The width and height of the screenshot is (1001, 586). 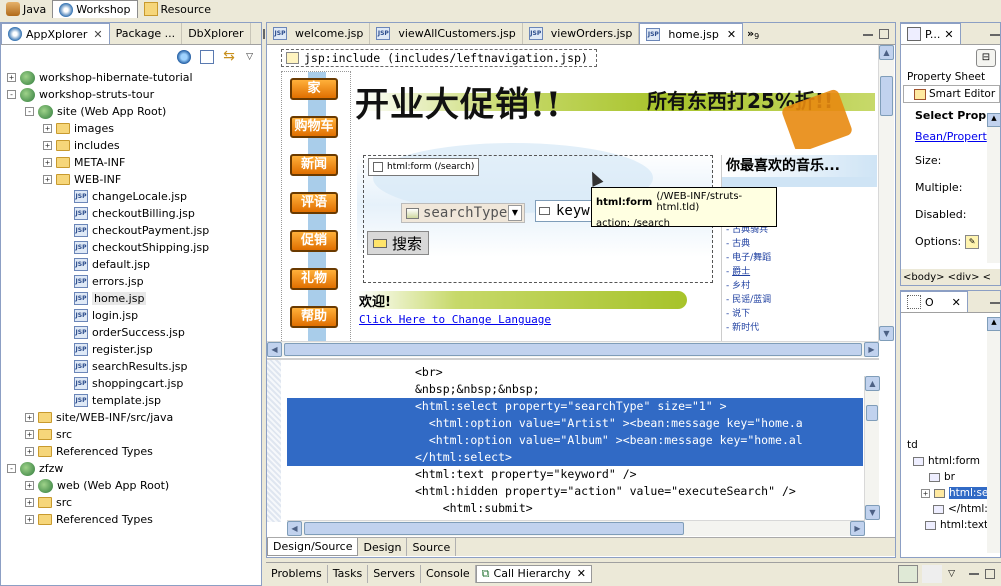 What do you see at coordinates (753, 33) in the screenshot?
I see `editor-overflow-tabs: » 9` at bounding box center [753, 33].